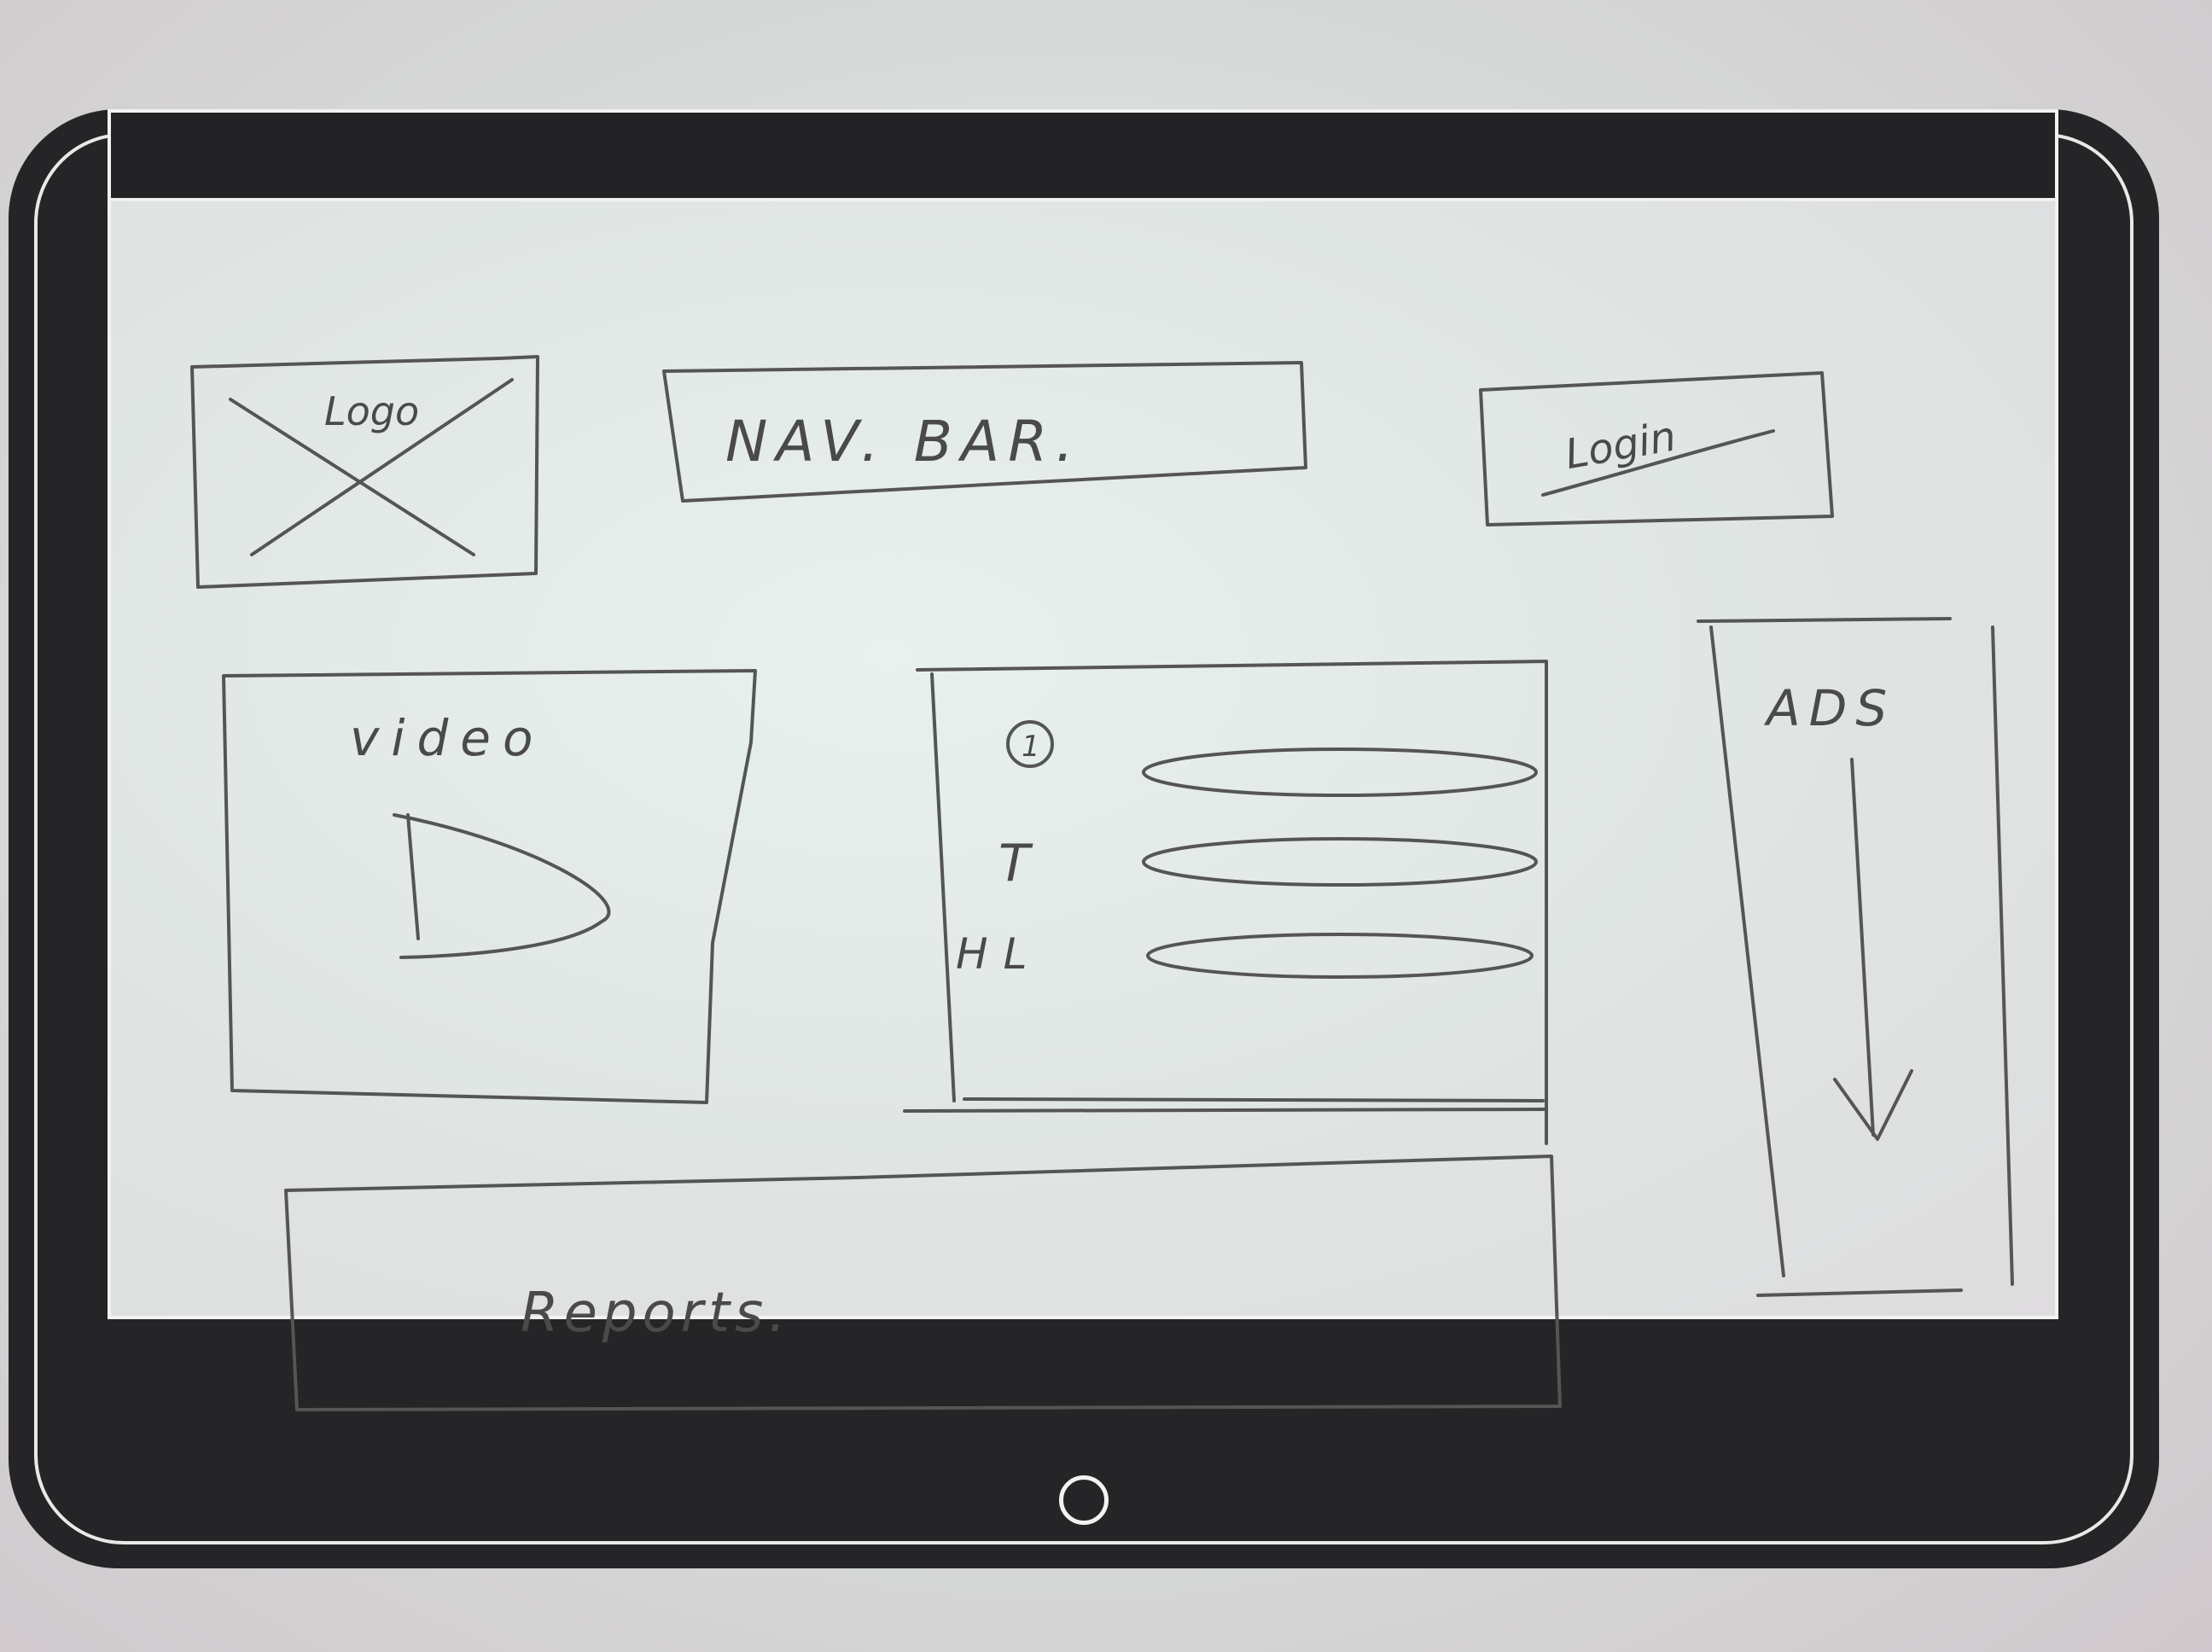  I want to click on list-marker: HL, so click(999, 954).